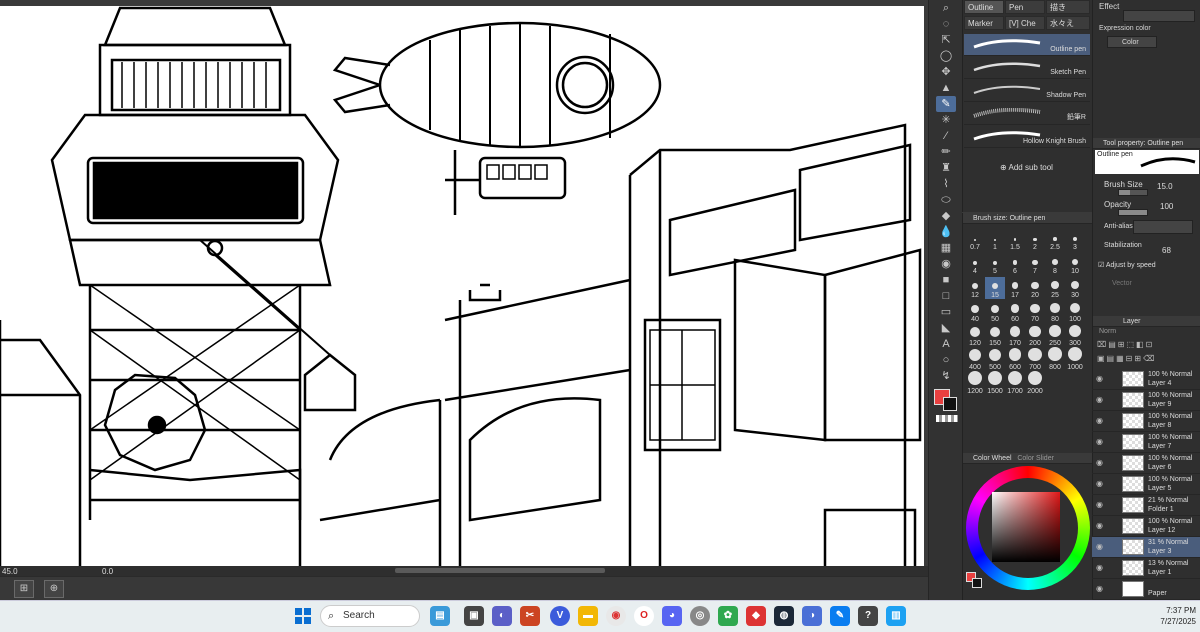  What do you see at coordinates (946, 120) in the screenshot?
I see `sparkle-icon: ✳` at bounding box center [946, 120].